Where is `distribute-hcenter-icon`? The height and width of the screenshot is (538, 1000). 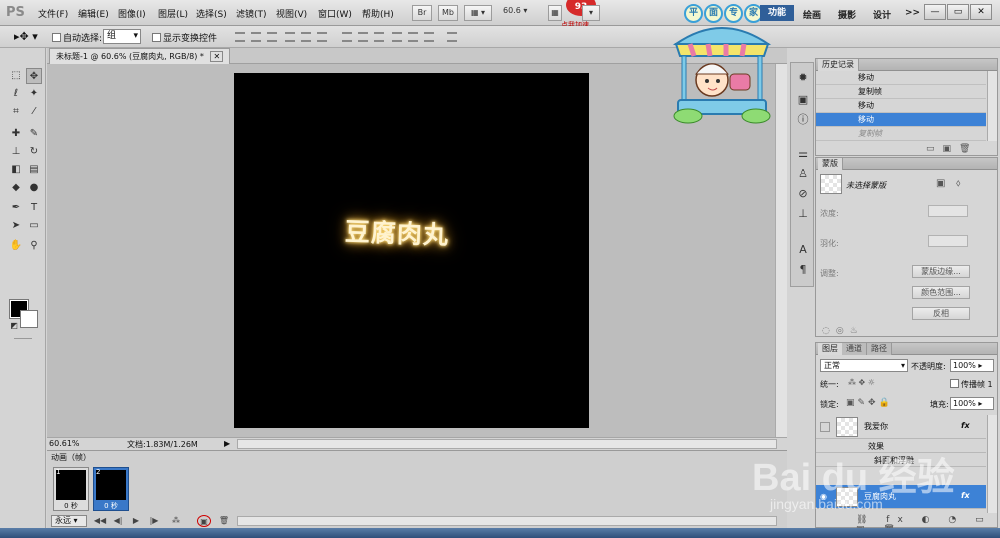
distribute-hcenter-icon is located at coordinates (413, 37).